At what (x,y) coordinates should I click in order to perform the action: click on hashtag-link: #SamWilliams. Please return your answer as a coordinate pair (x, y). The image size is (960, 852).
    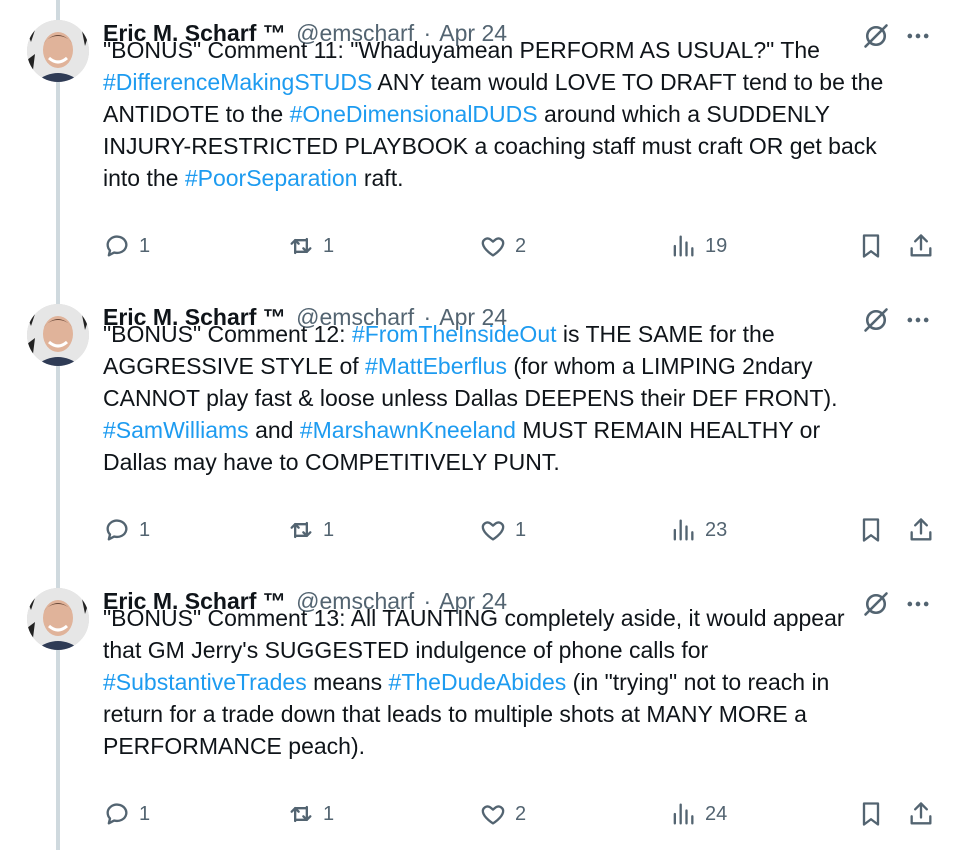
    Looking at the image, I should click on (176, 430).